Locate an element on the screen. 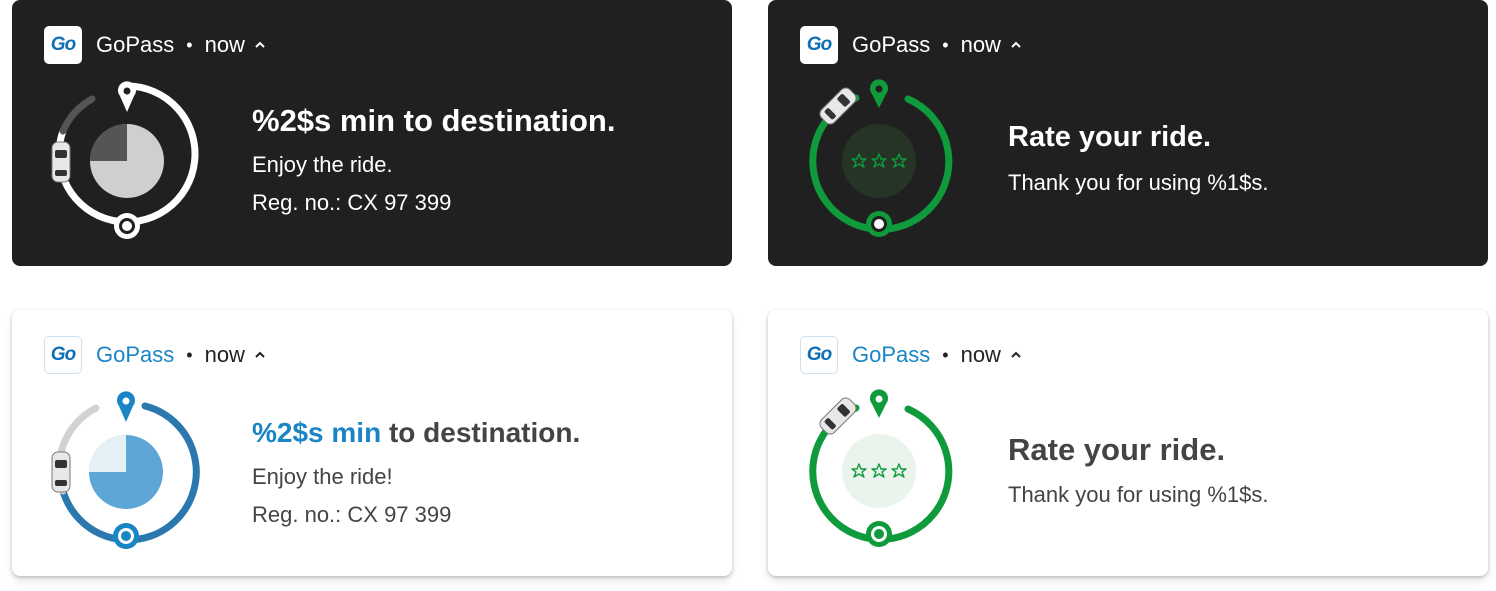 The width and height of the screenshot is (1496, 591). title-rest: to destination. is located at coordinates (481, 432).